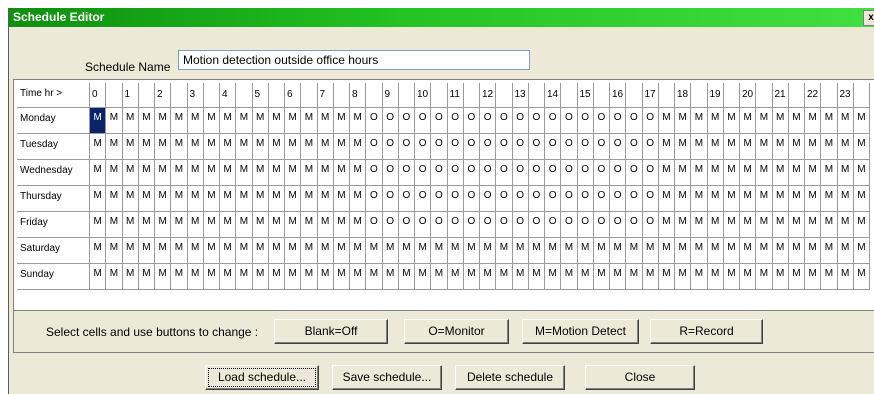 The width and height of the screenshot is (874, 394). I want to click on motion-detect-button: M=Motion Detect, so click(580, 331).